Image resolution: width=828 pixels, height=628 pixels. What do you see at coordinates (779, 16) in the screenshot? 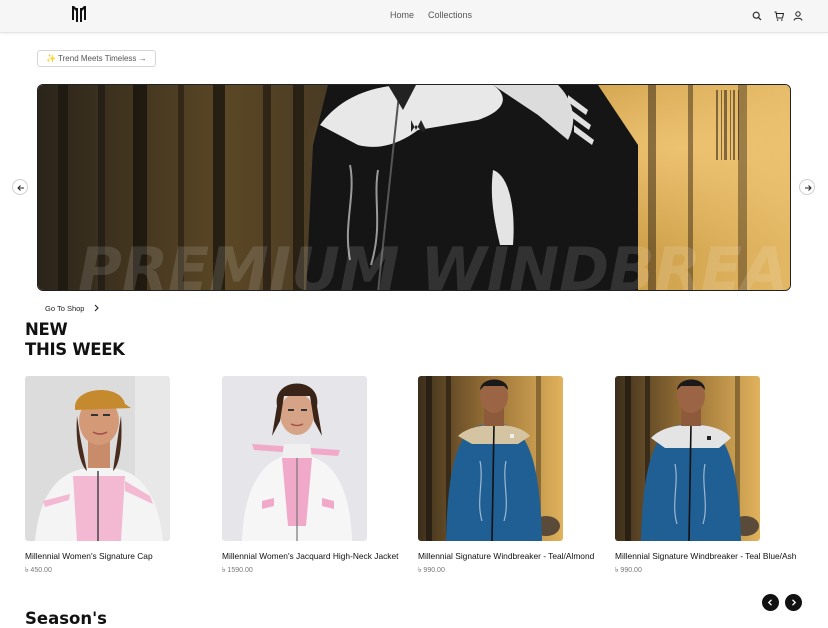
I see `cart-icon` at bounding box center [779, 16].